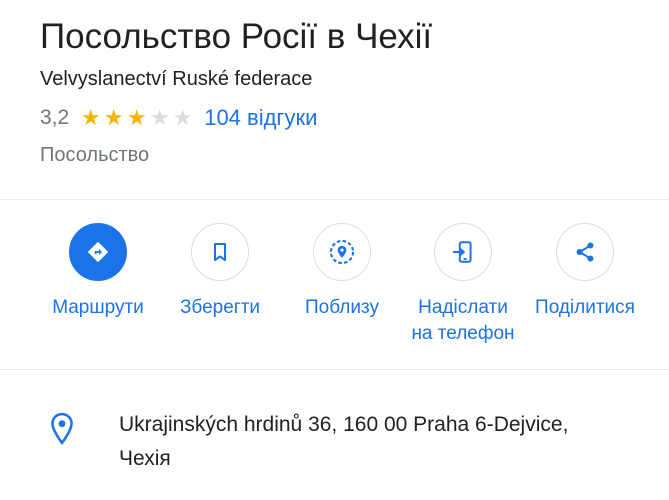  I want to click on share-icon, so click(585, 252).